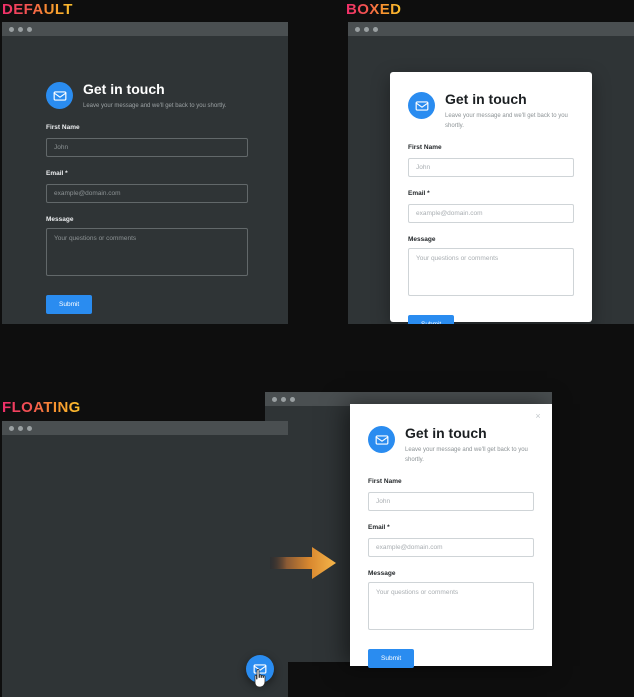  I want to click on floating-contact-button, so click(260, 669).